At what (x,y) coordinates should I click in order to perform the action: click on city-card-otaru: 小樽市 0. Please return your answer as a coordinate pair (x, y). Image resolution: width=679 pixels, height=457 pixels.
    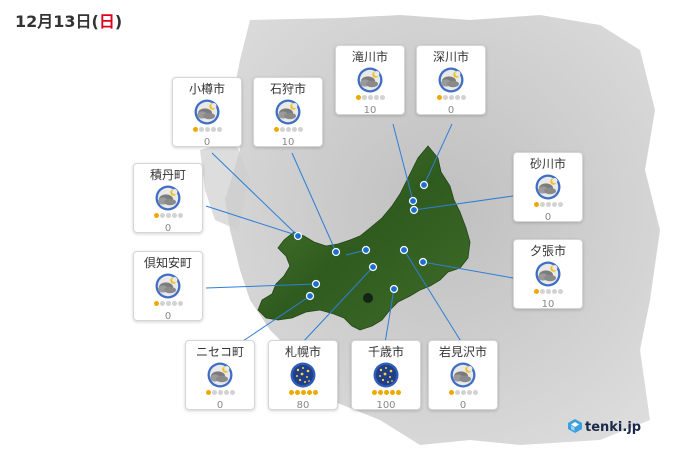
    Looking at the image, I should click on (207, 112).